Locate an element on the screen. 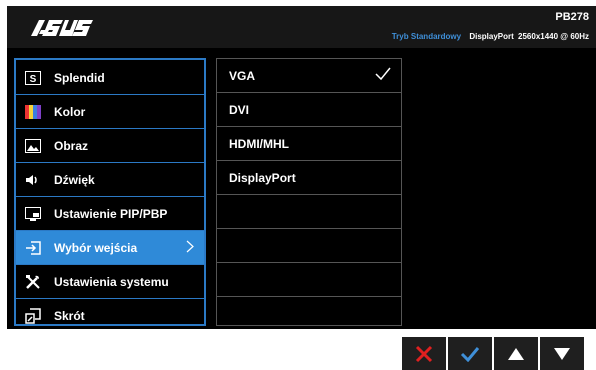  confirm-icon is located at coordinates (470, 354).